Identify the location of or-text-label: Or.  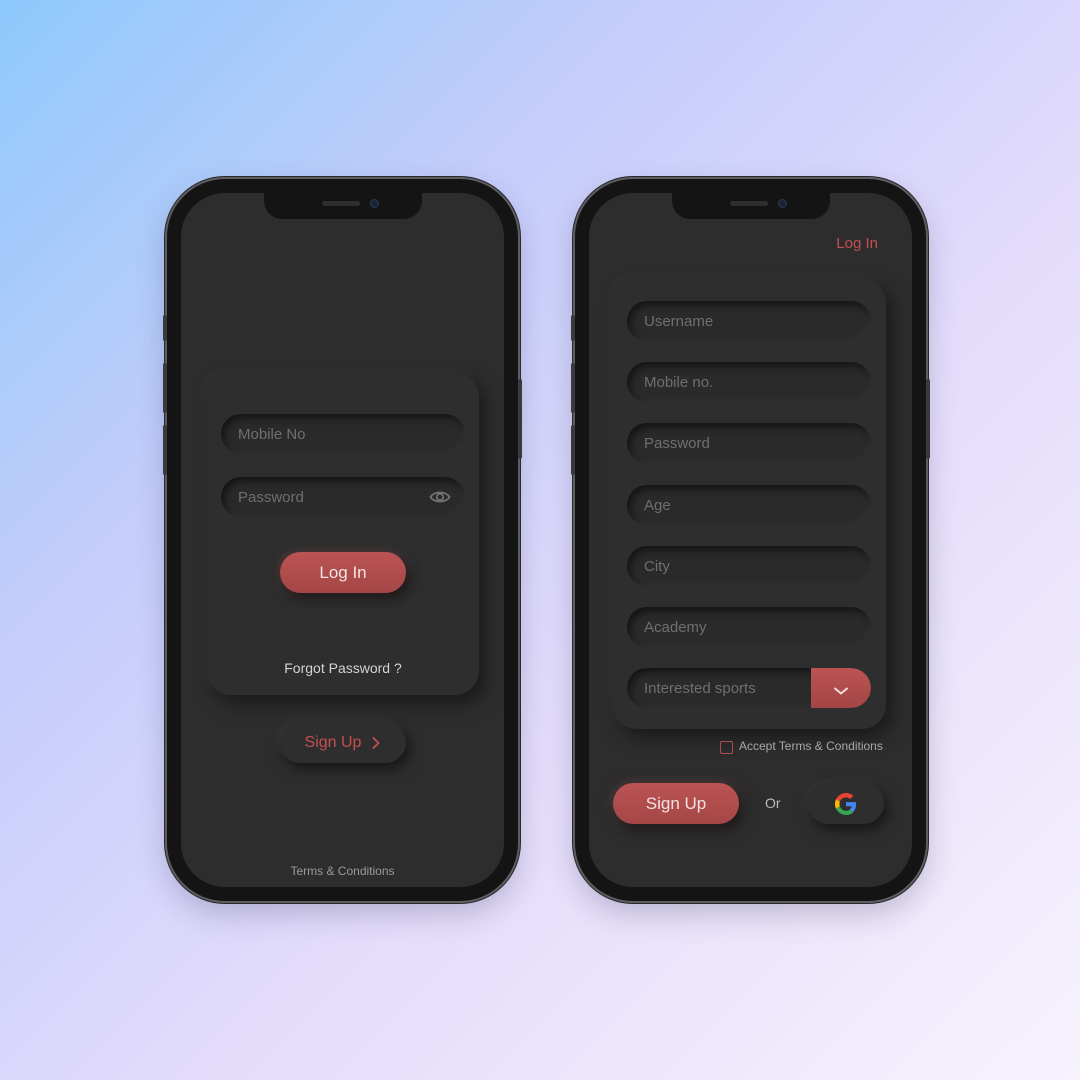
(773, 803).